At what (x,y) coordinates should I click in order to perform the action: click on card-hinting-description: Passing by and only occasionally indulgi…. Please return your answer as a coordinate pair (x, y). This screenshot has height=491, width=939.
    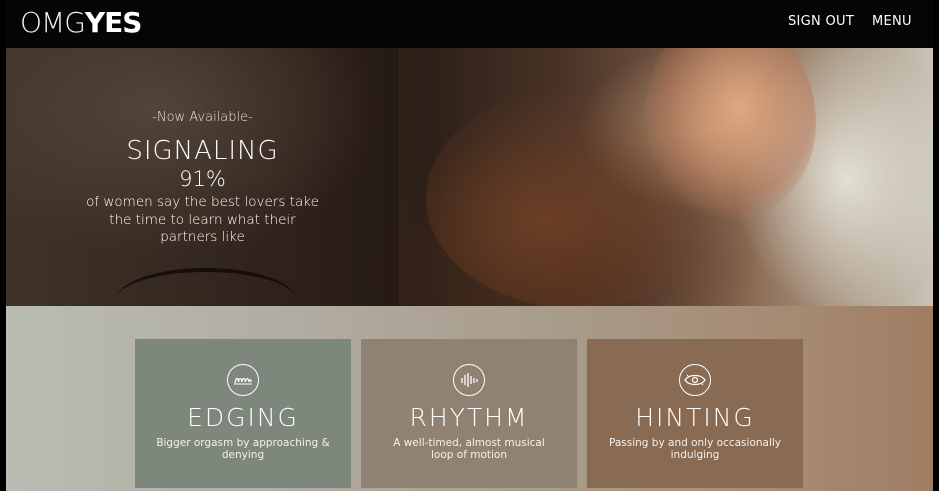
    Looking at the image, I should click on (695, 449).